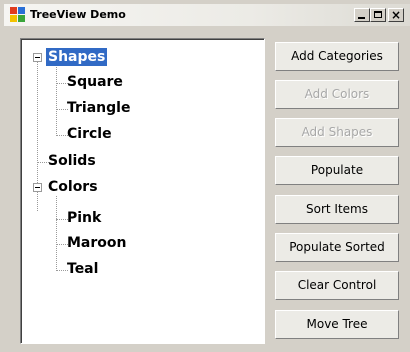  Describe the element at coordinates (337, 94) in the screenshot. I see `add-colors-button: Add Colors` at that location.